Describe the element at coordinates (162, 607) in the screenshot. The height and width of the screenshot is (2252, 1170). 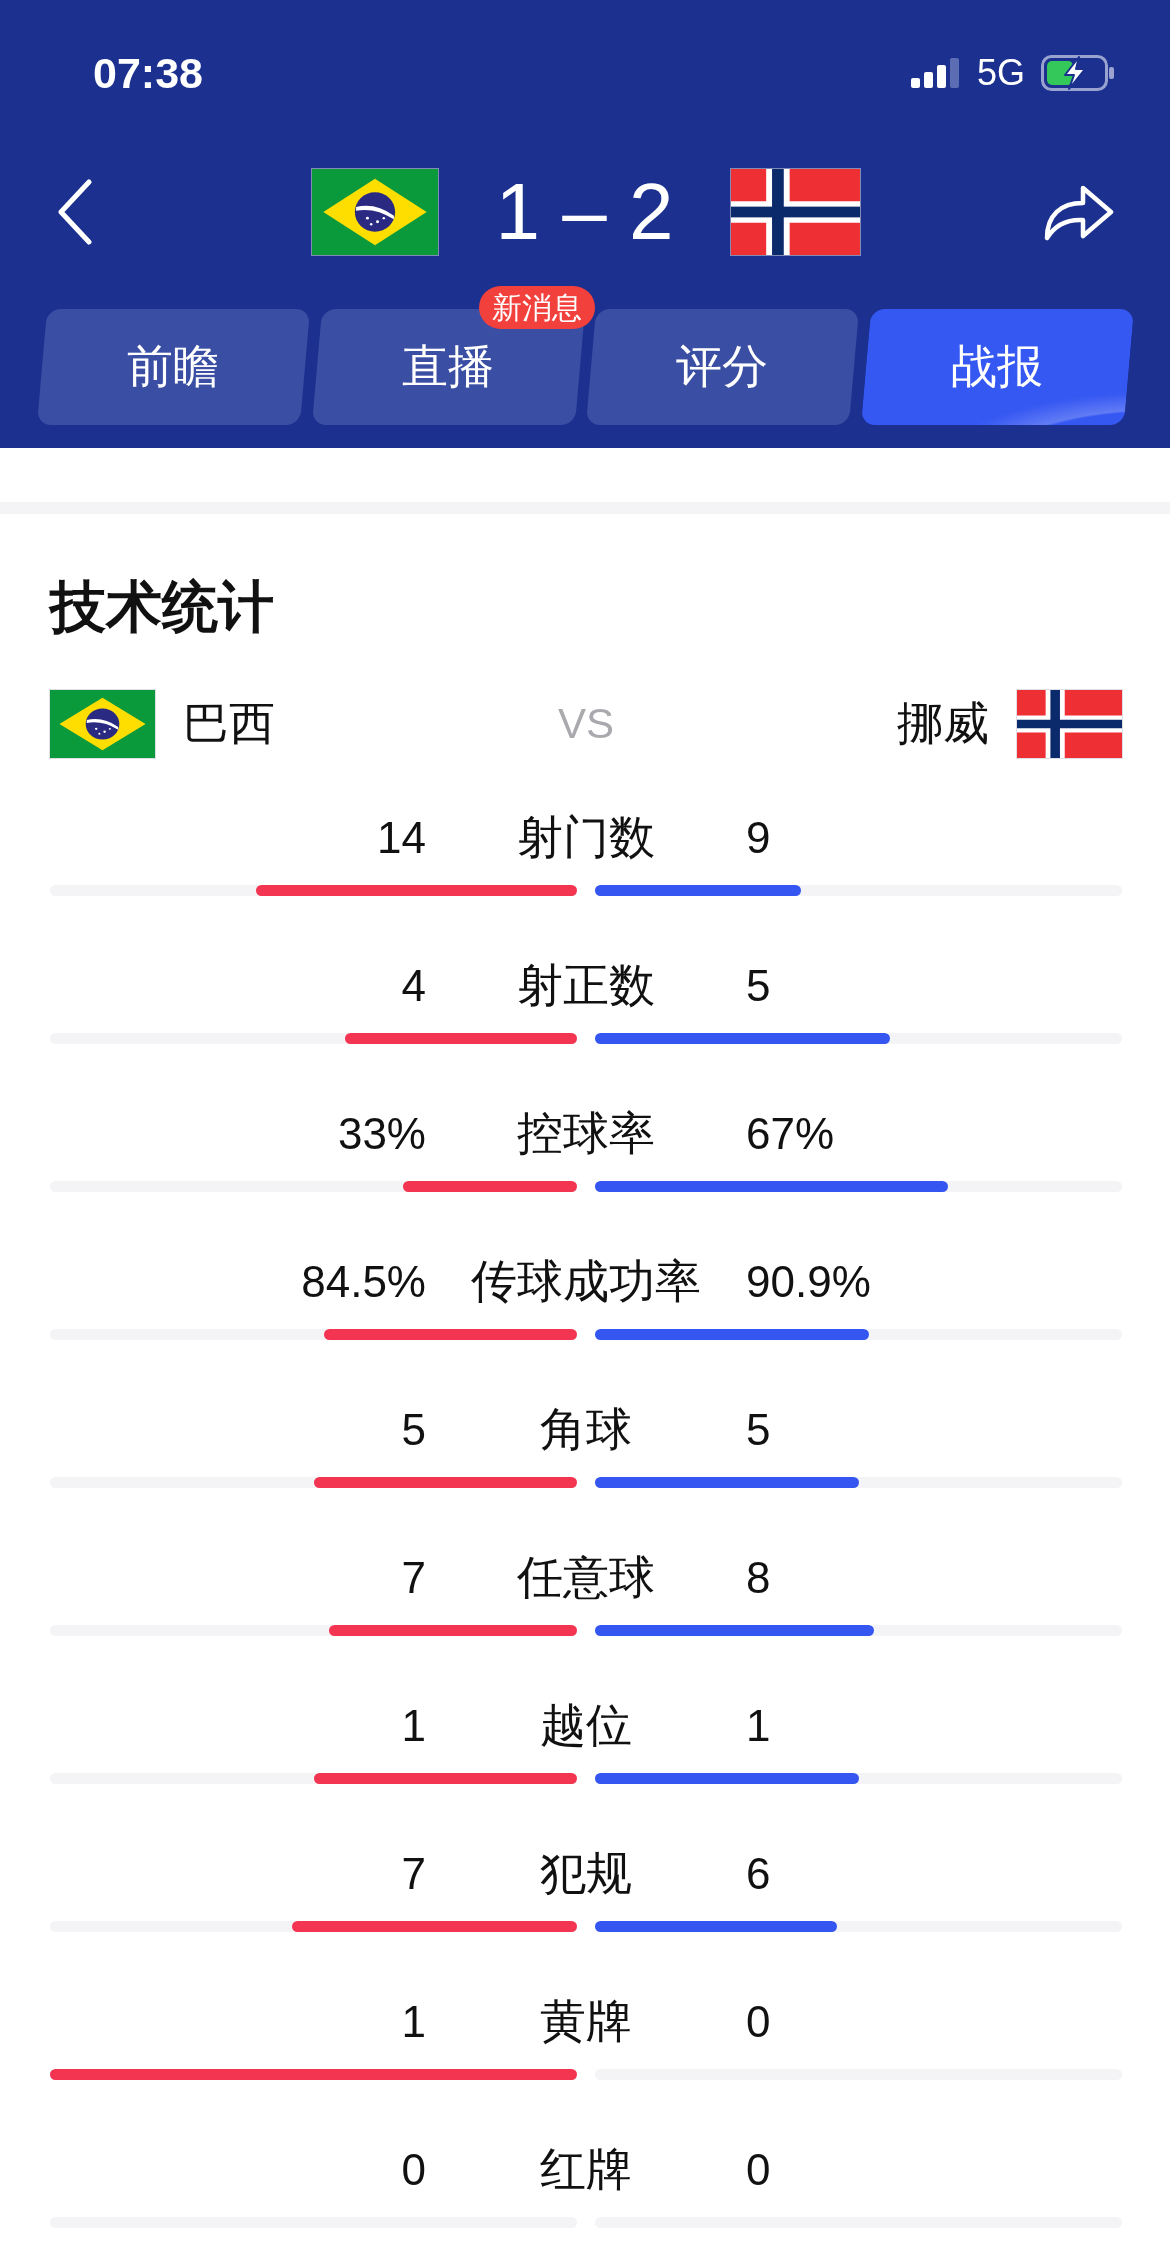
I see `section-title: 技术统计` at that location.